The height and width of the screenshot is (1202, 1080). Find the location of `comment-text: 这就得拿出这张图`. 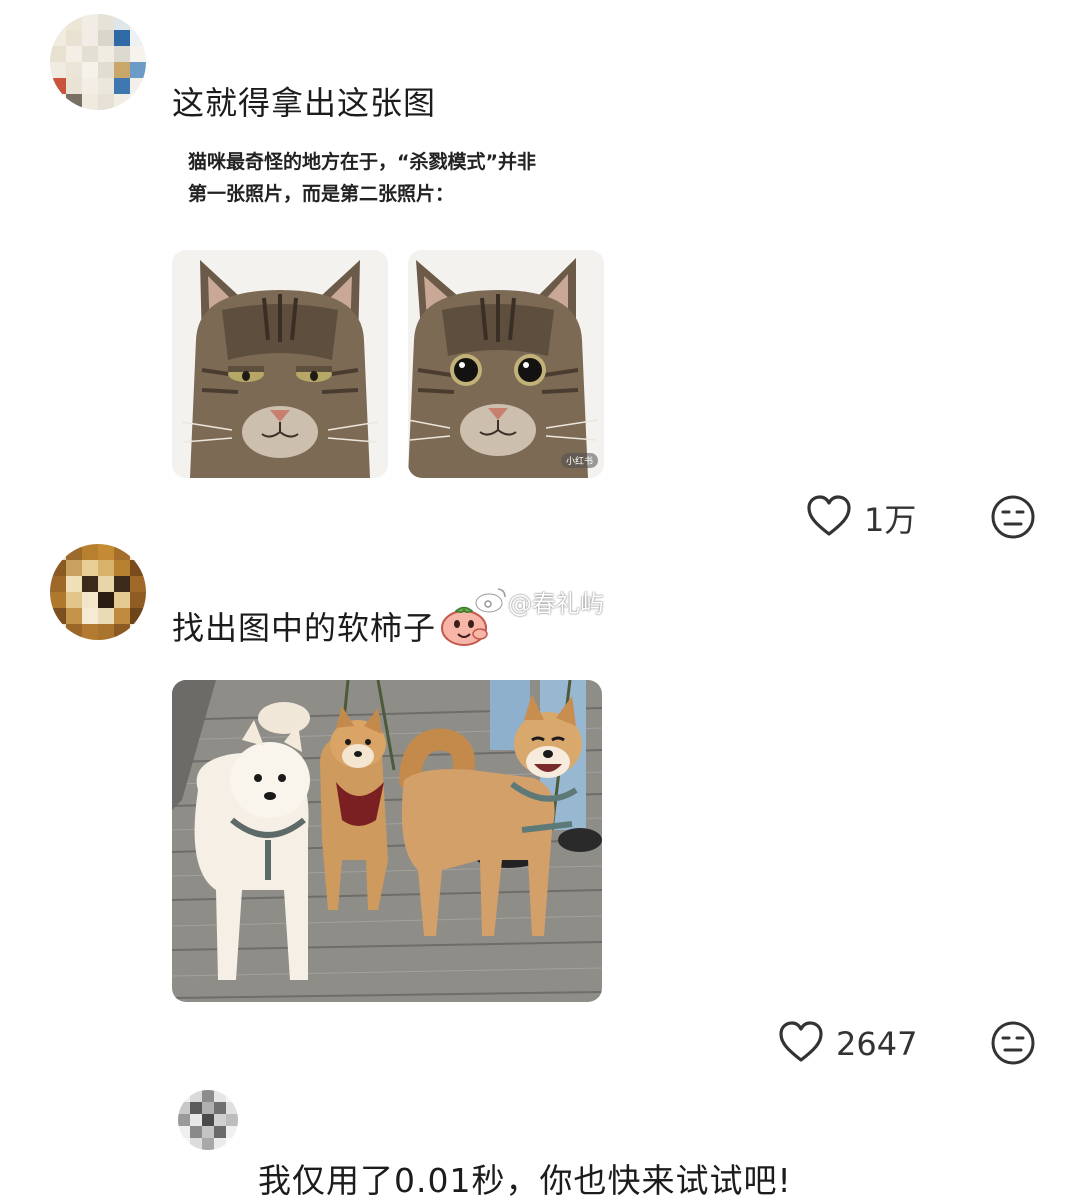

comment-text: 这就得拿出这张图 is located at coordinates (304, 103).